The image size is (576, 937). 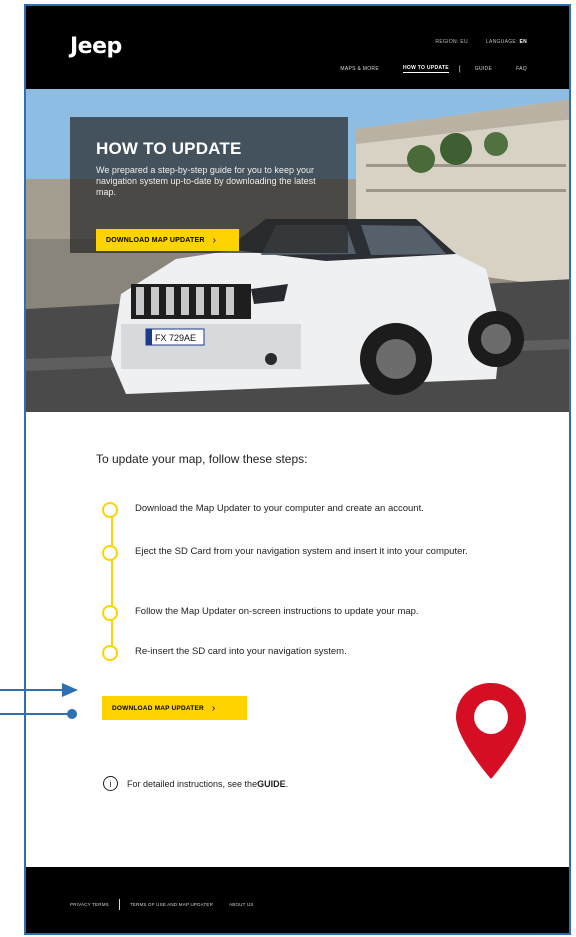 I want to click on nav-faq: FAQ, so click(x=521, y=69).